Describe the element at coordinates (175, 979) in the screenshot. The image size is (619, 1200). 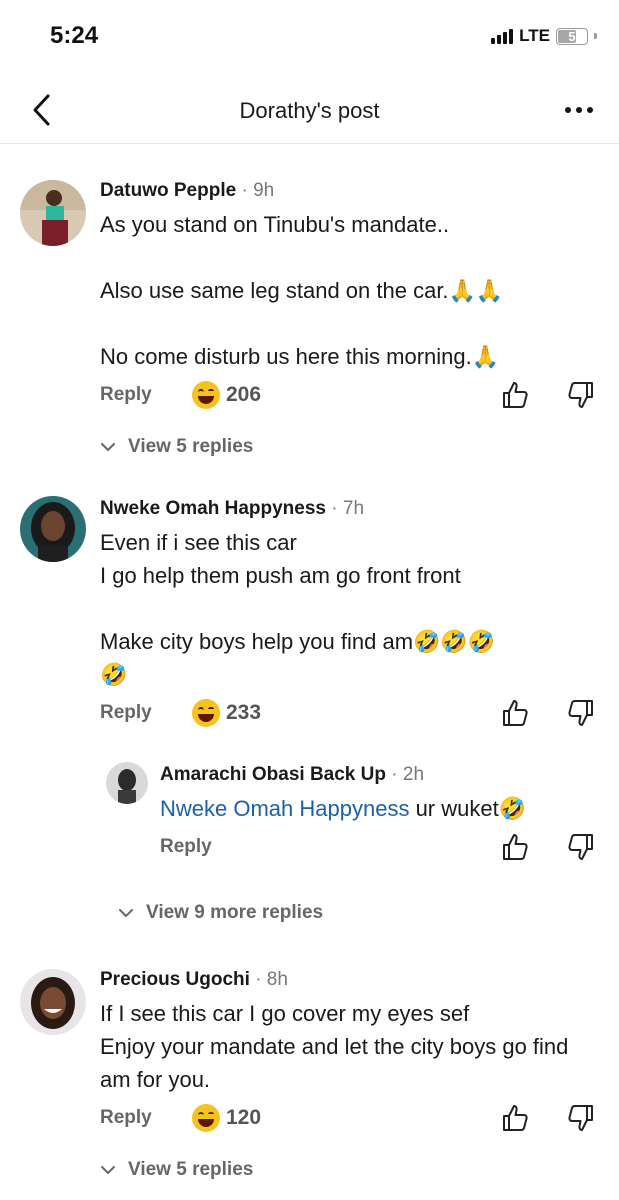
I see `commenter-name: Precious Ugochi` at that location.